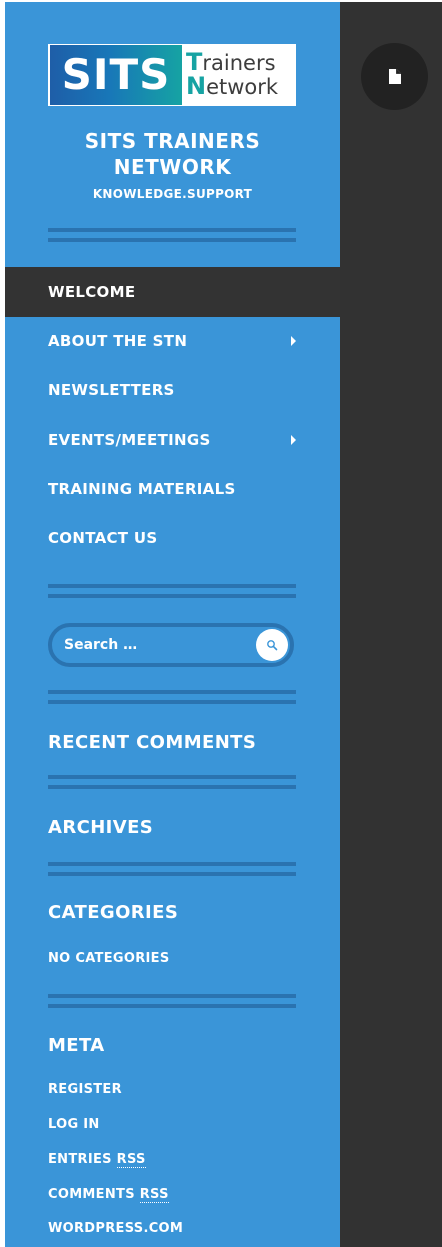  What do you see at coordinates (172, 167) in the screenshot?
I see `site-title-line2: NETWORK` at bounding box center [172, 167].